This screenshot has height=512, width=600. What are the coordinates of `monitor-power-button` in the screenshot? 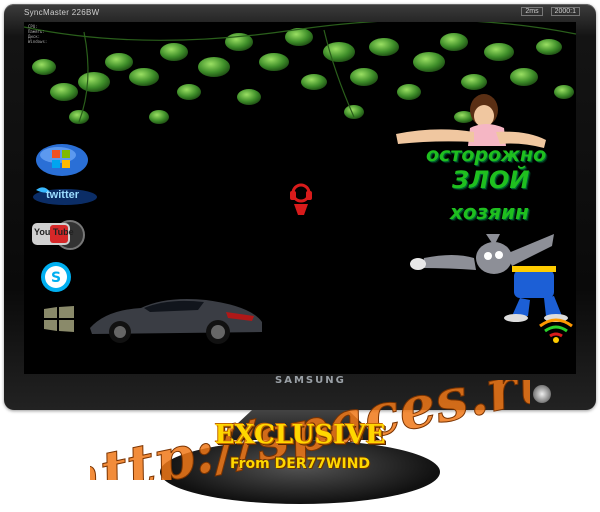 It's located at (542, 394).